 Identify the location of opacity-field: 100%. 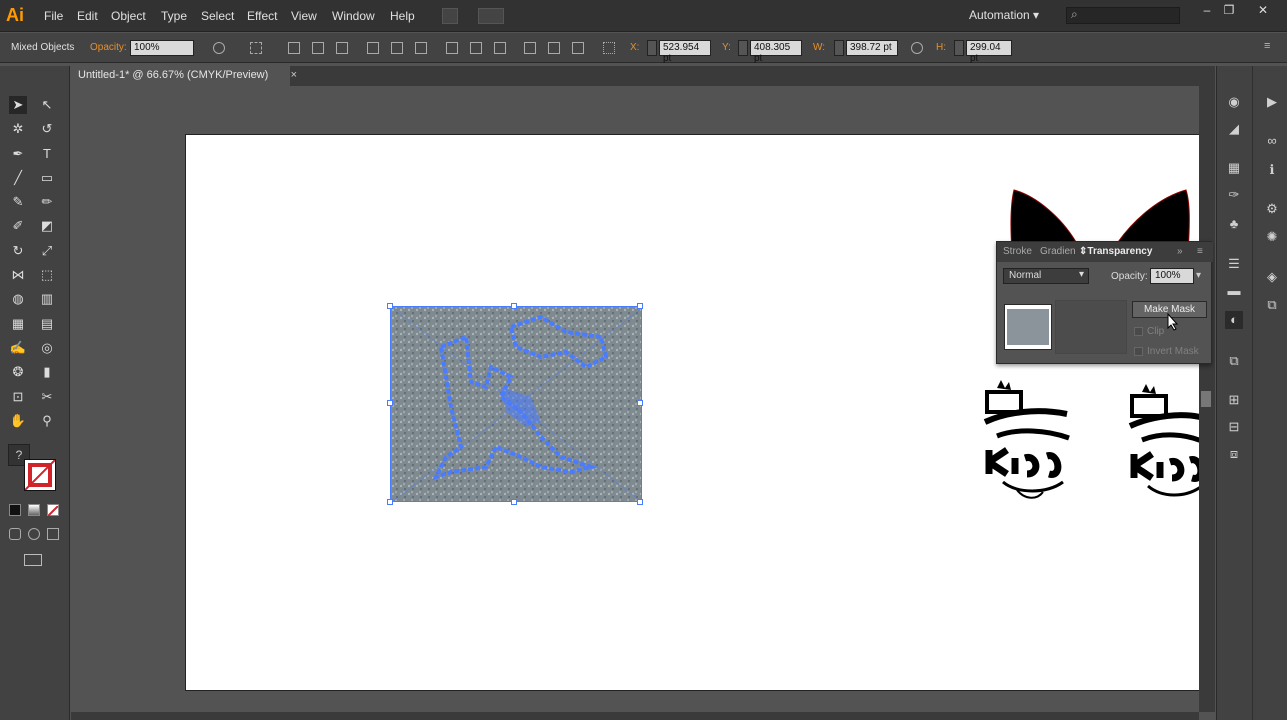
(162, 48).